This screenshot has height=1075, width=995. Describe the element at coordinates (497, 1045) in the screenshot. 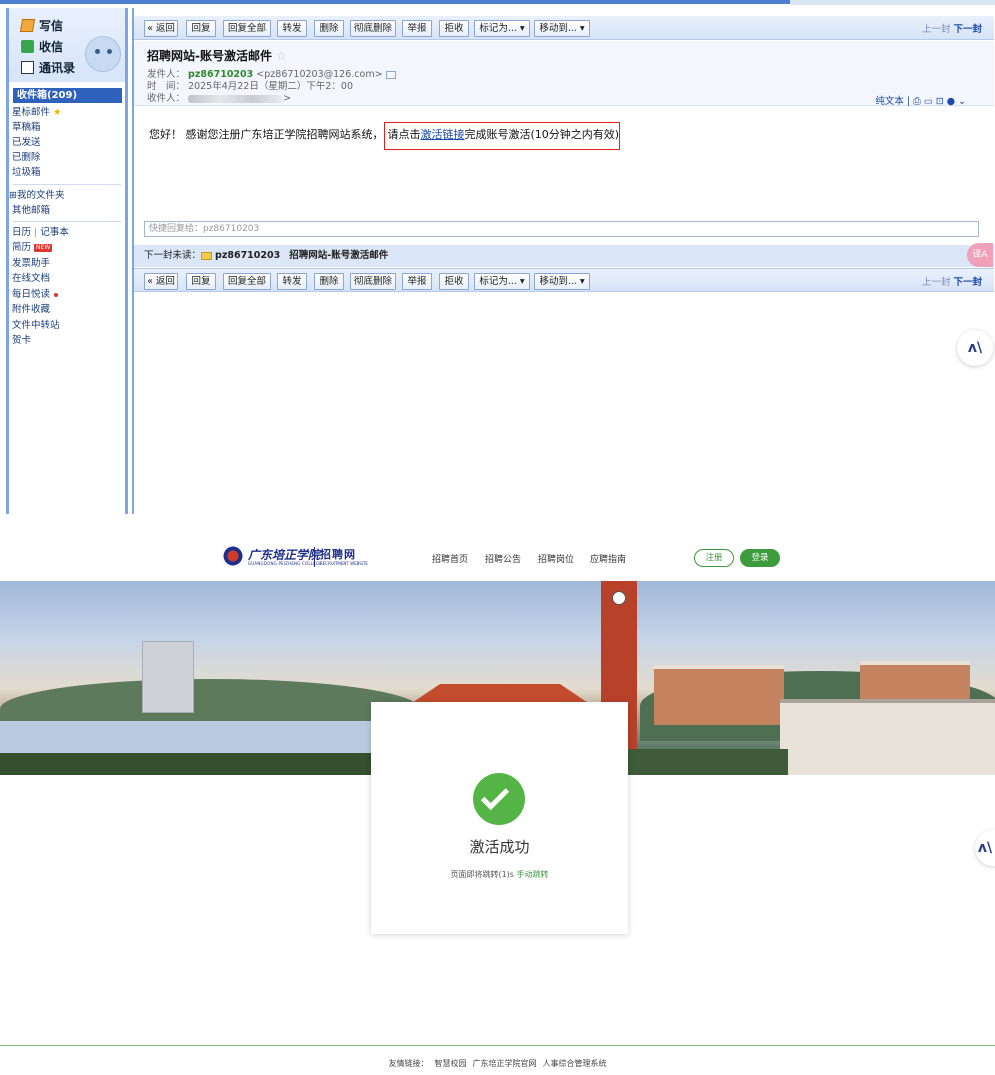

I see `footer-divider` at that location.